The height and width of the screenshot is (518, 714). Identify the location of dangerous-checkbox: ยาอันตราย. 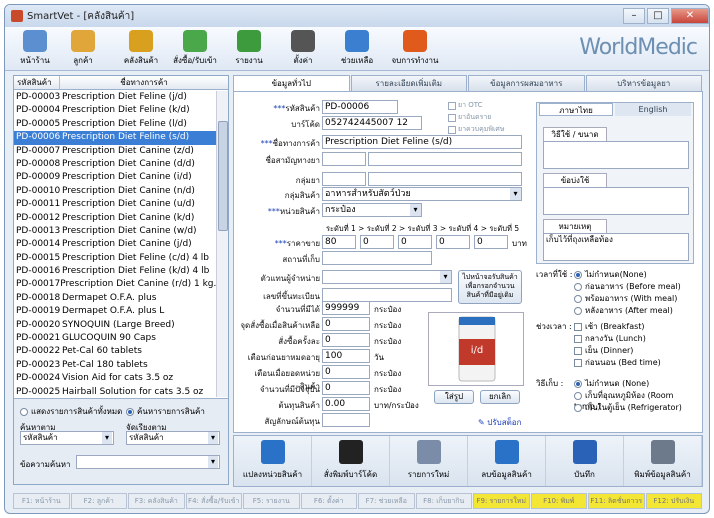
(469, 117).